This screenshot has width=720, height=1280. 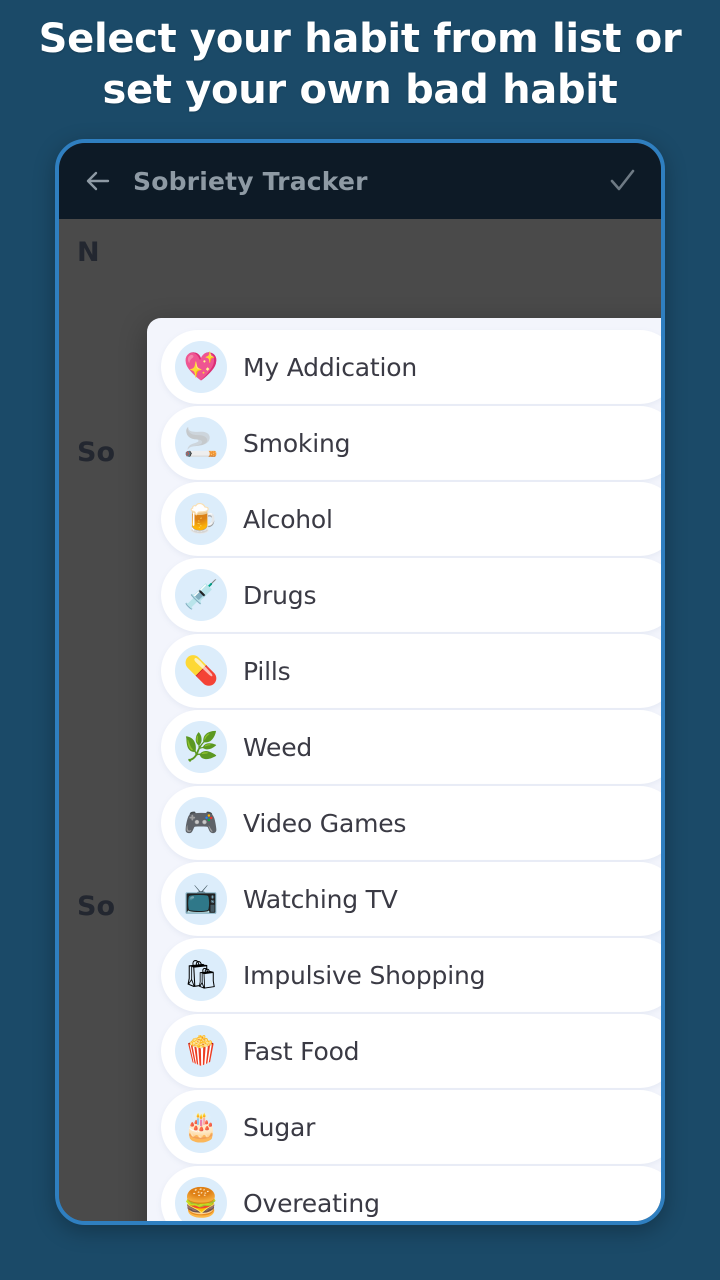 What do you see at coordinates (411, 443) in the screenshot?
I see `habit-list-item: 🚬 Smoking` at bounding box center [411, 443].